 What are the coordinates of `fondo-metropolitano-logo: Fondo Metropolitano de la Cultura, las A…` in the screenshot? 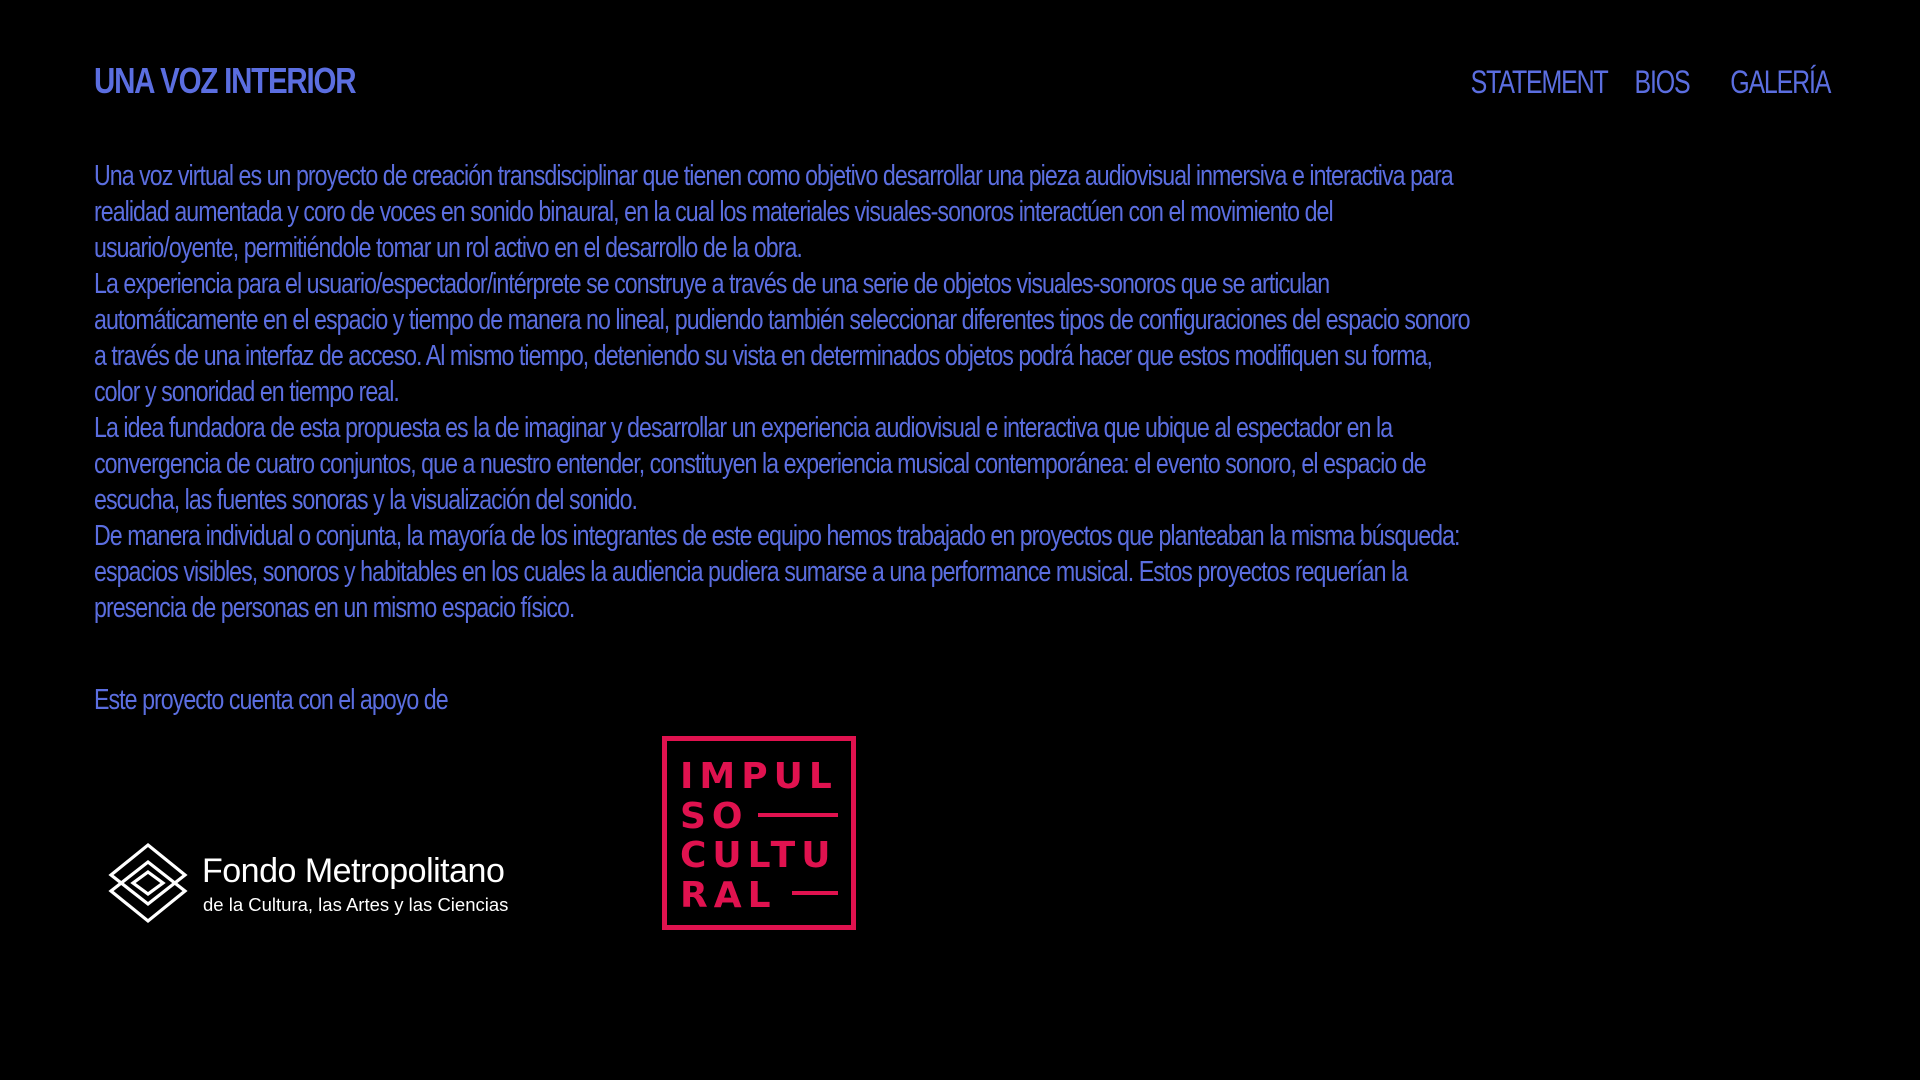 It's located at (343, 883).